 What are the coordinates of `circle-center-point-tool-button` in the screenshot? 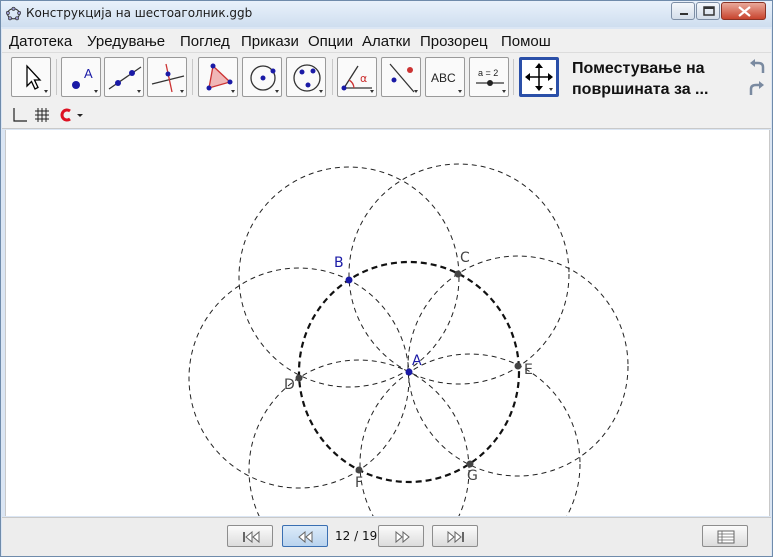 It's located at (262, 77).